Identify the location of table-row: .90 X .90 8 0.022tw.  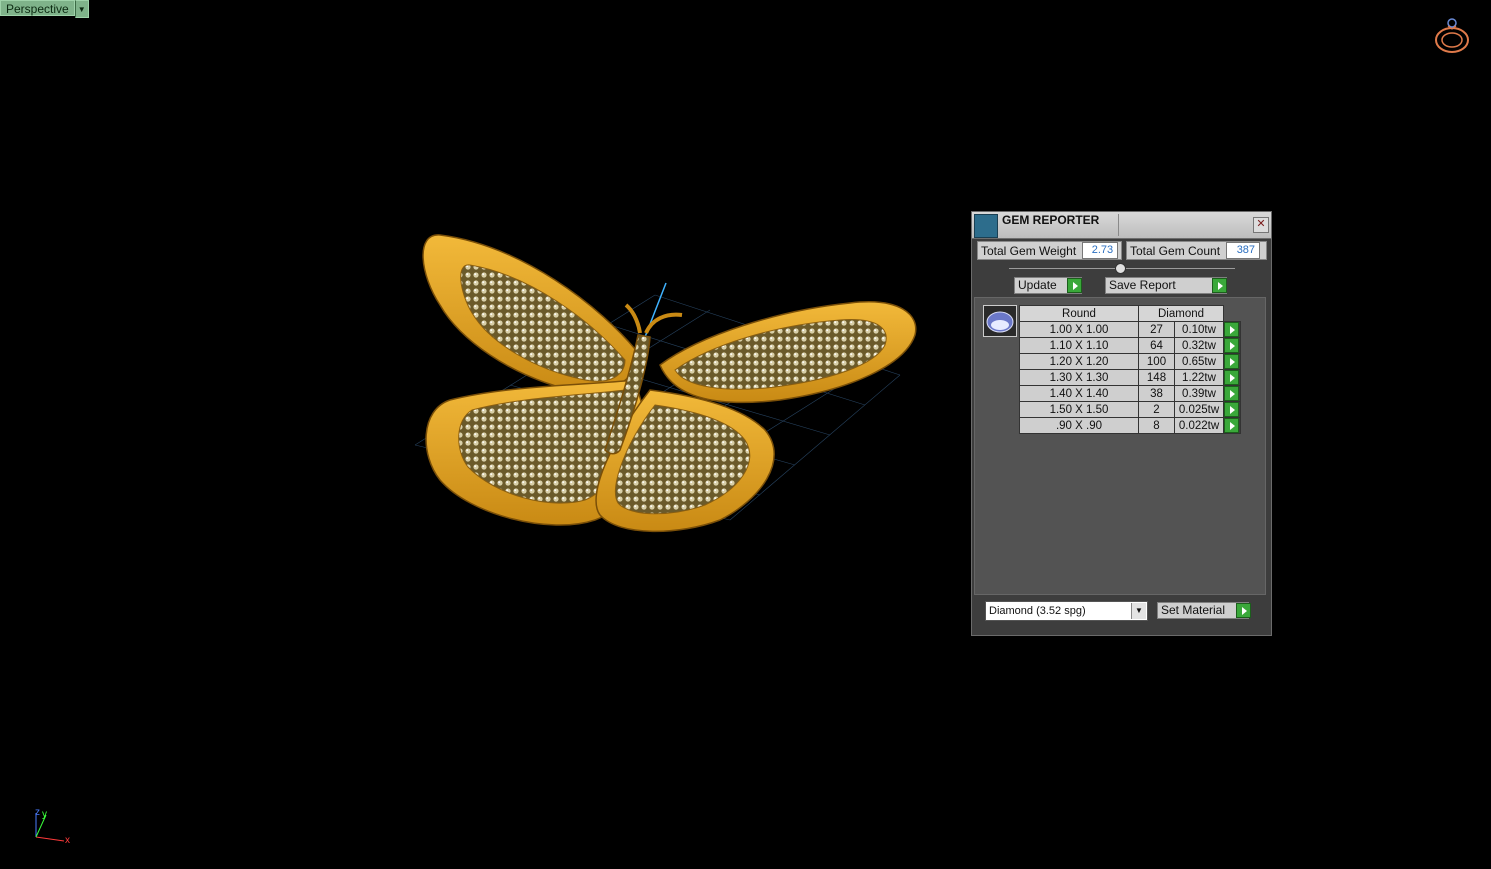
(1130, 425).